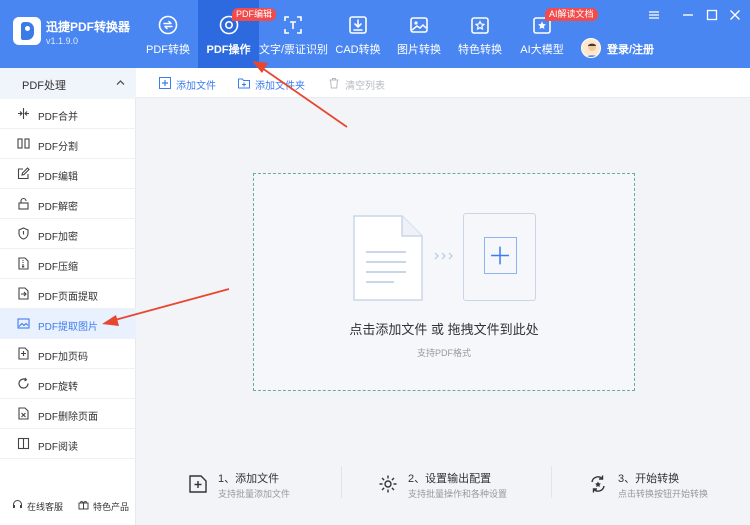  What do you see at coordinates (58, 177) in the screenshot?
I see `sidebar-item-label: PDF编辑` at bounding box center [58, 177].